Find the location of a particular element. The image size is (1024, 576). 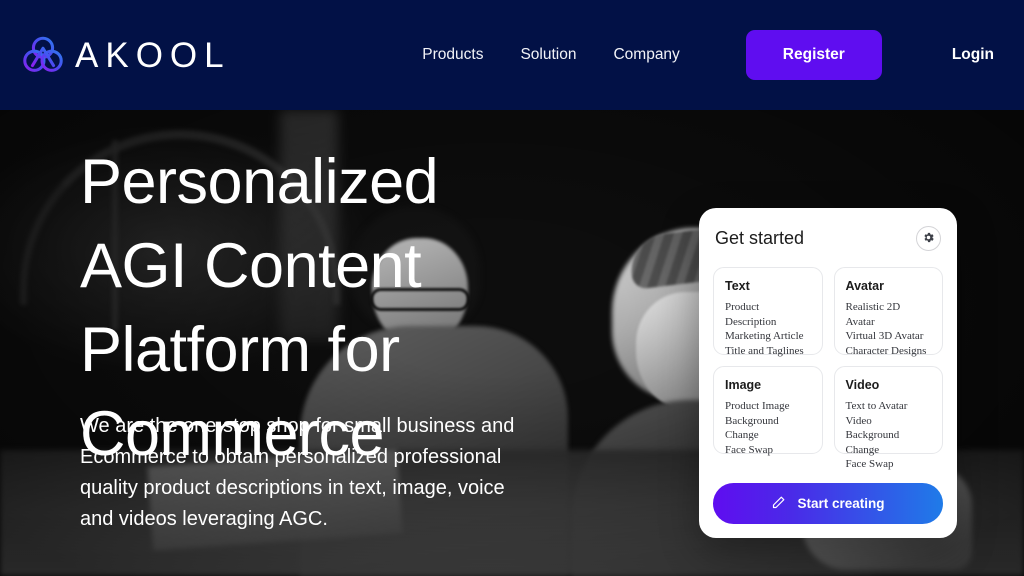

settings-button is located at coordinates (928, 238).